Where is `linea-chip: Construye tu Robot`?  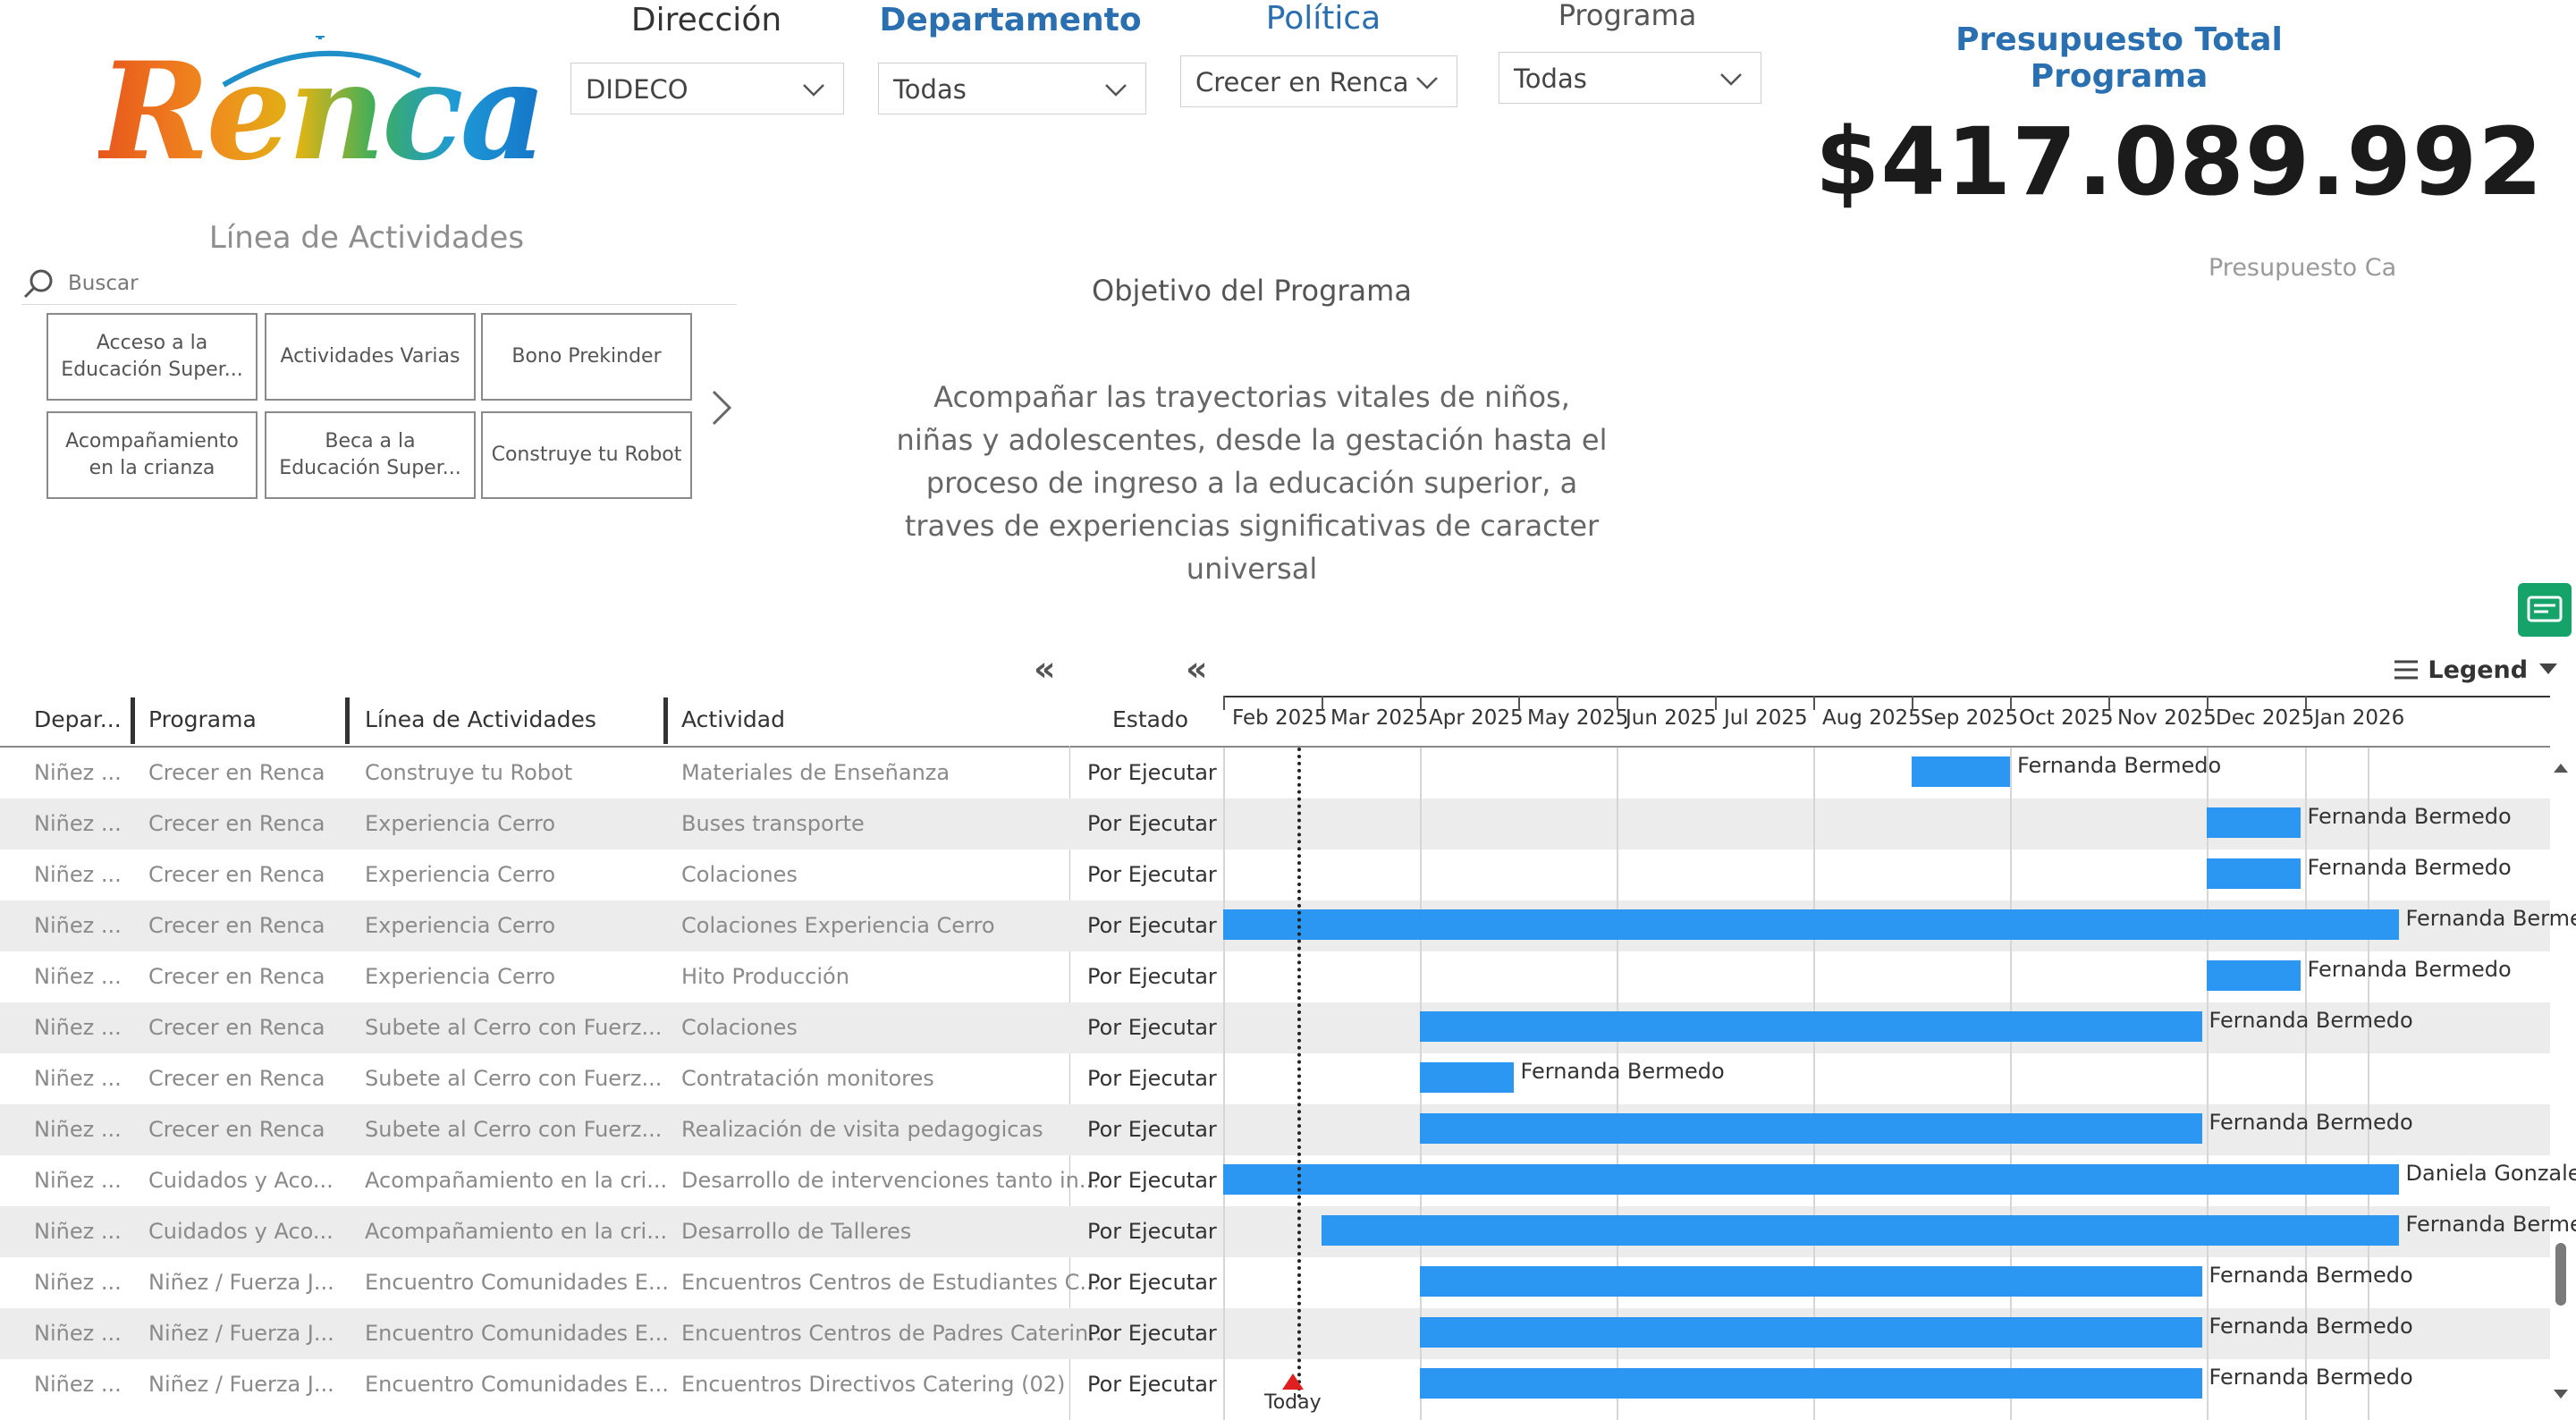
linea-chip: Construye tu Robot is located at coordinates (586, 455).